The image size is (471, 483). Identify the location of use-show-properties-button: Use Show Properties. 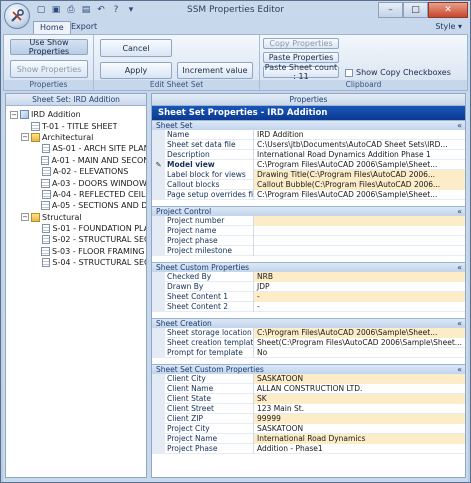
(49, 47).